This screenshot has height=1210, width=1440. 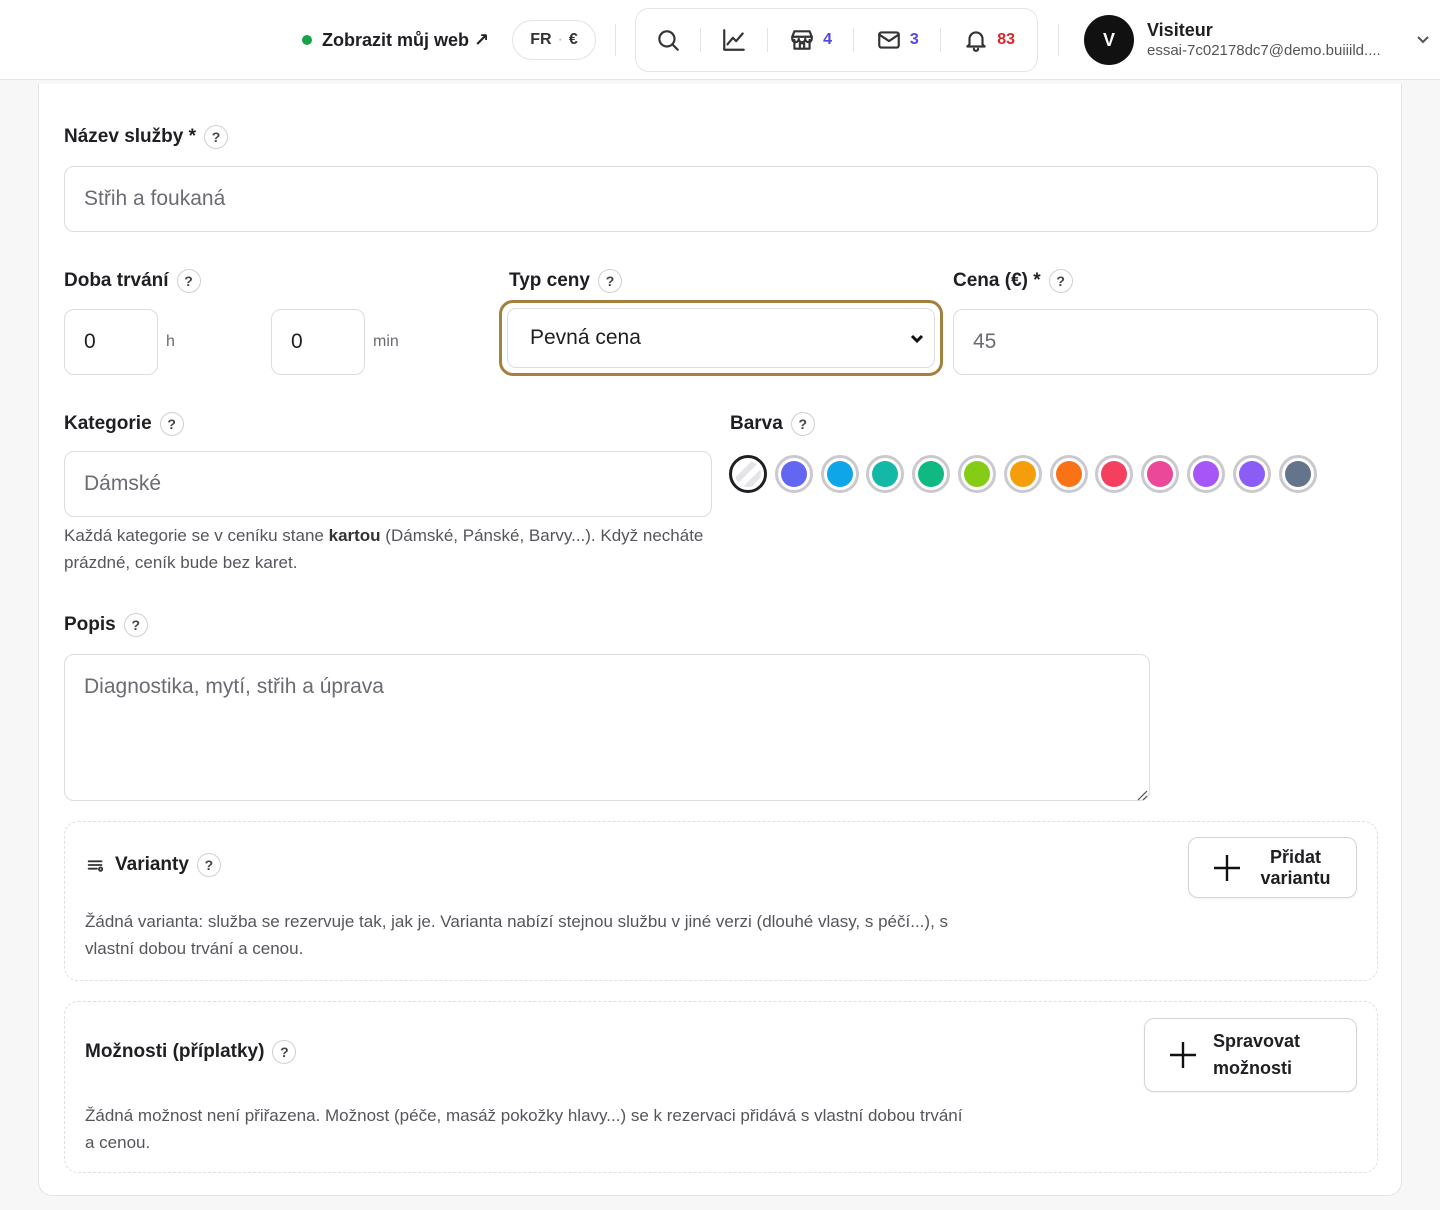 I want to click on currency-symbol: €, so click(x=573, y=39).